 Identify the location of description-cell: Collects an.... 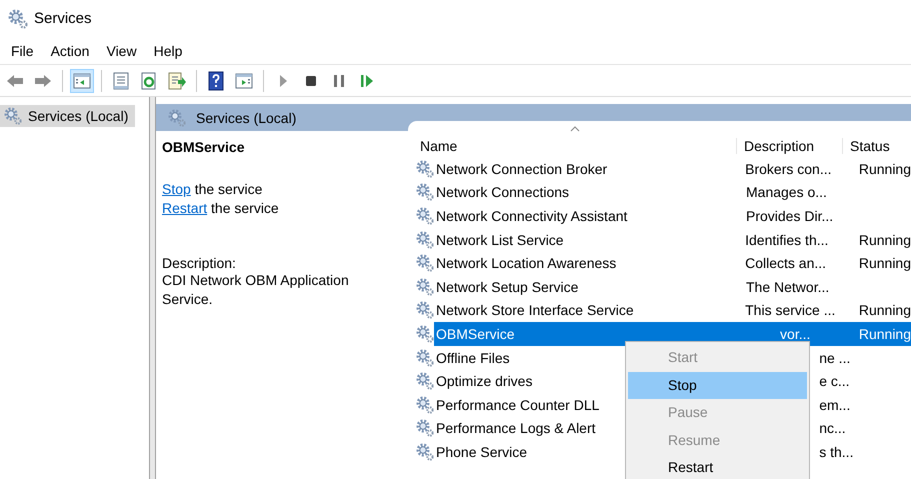
(785, 263).